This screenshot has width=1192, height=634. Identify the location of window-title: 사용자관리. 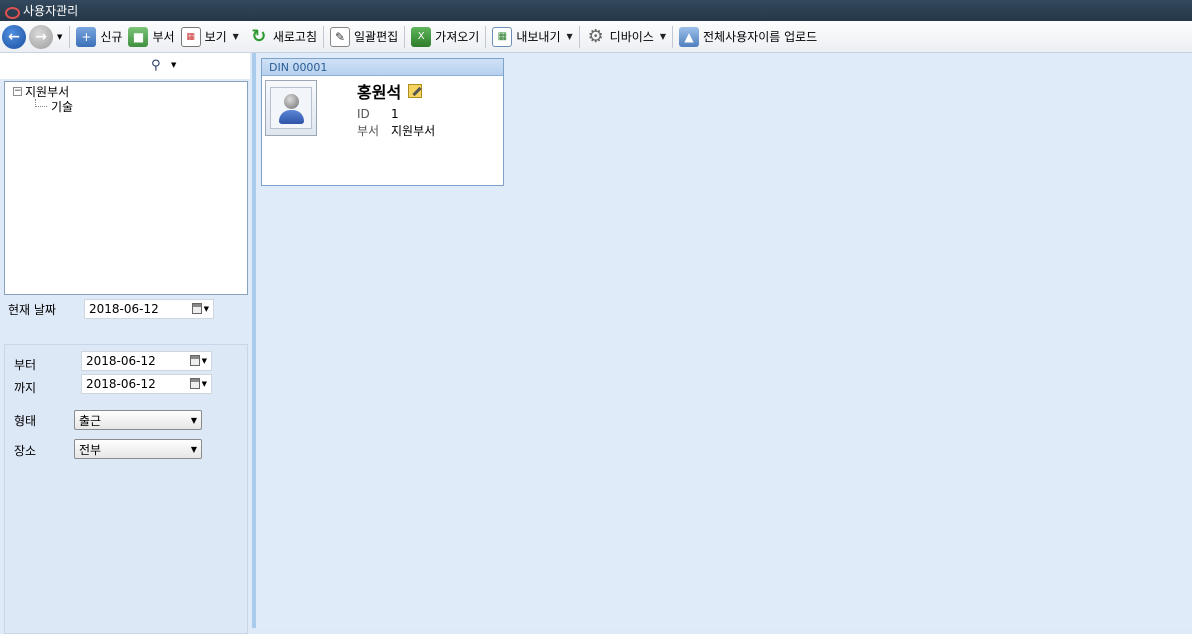
(51, 11).